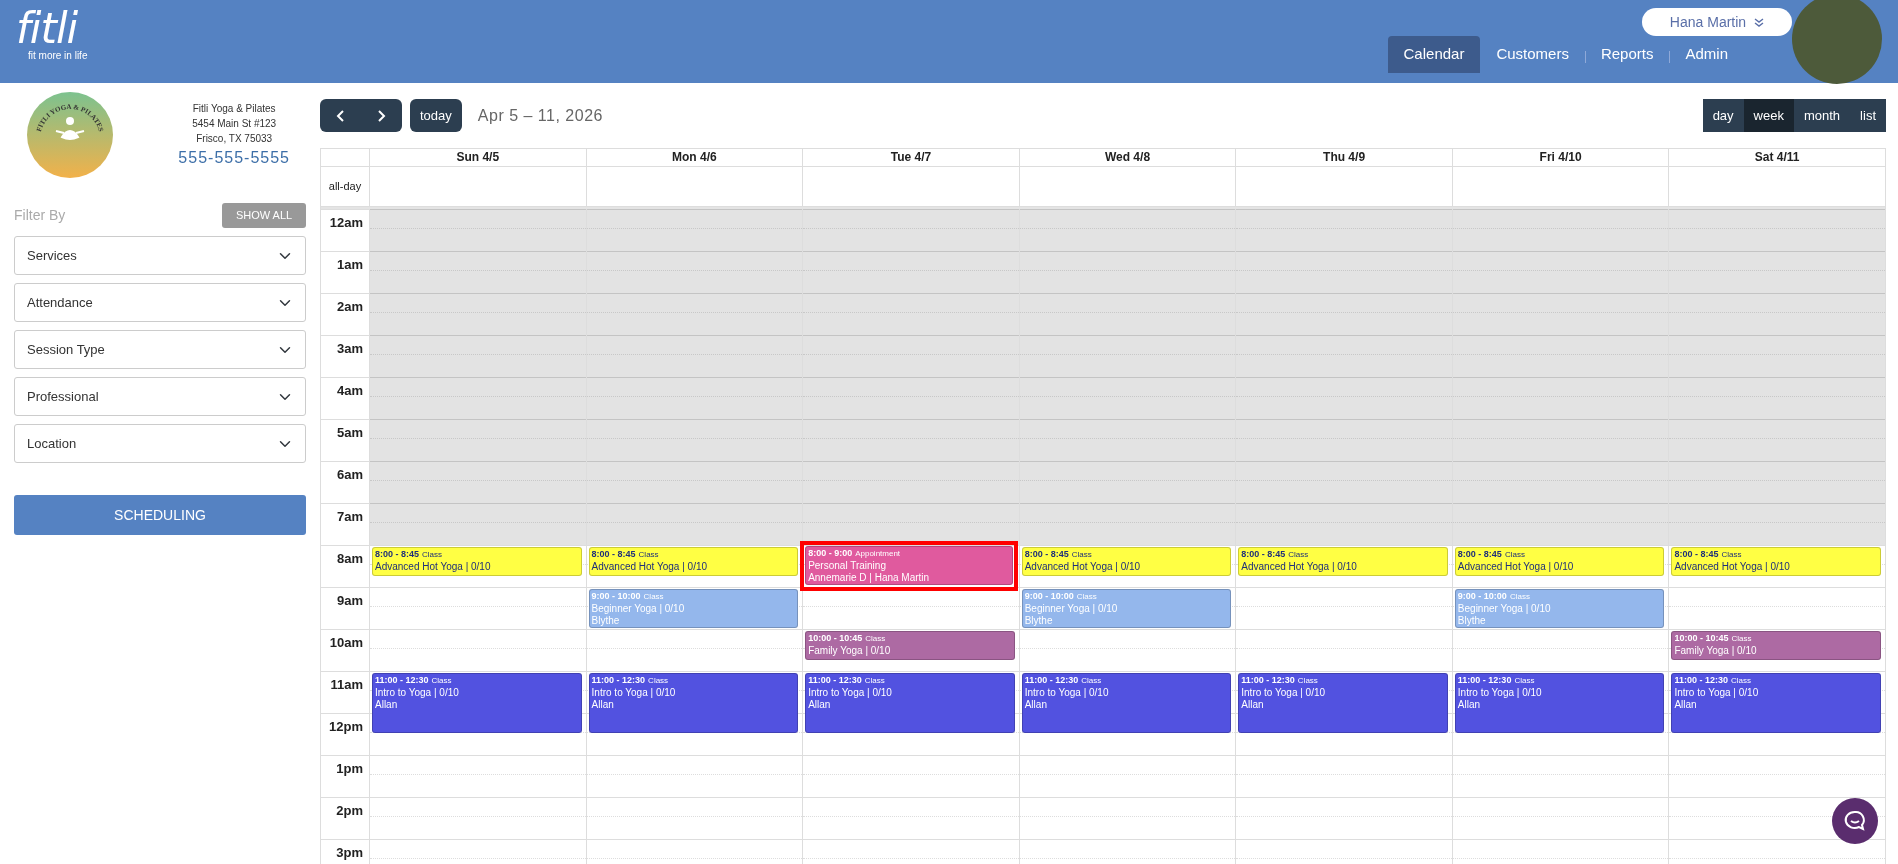 Image resolution: width=1898 pixels, height=864 pixels. I want to click on event-title: Family Yoga | 0/10, so click(1716, 651).